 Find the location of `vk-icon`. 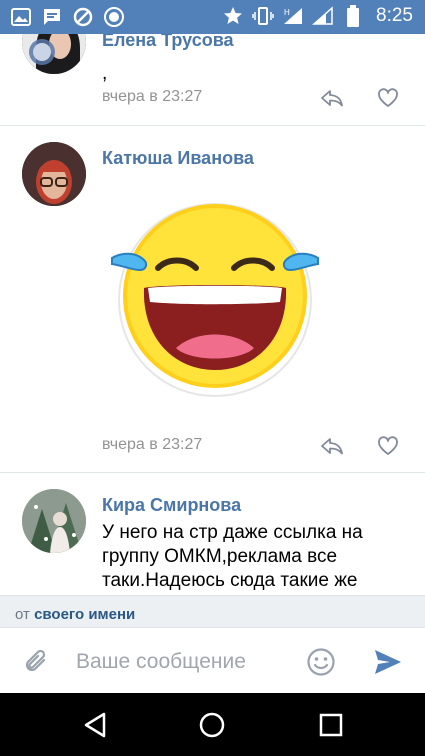

vk-icon is located at coordinates (114, 17).